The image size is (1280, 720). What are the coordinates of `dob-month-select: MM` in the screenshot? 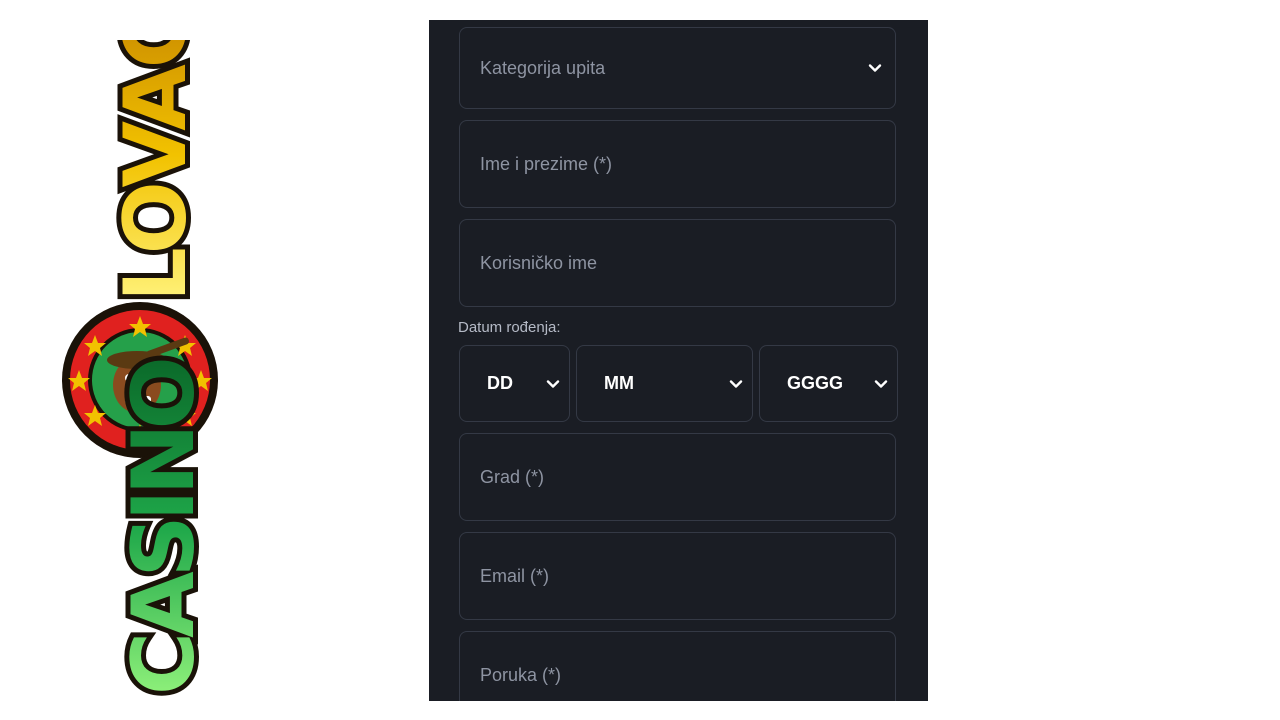 It's located at (664, 383).